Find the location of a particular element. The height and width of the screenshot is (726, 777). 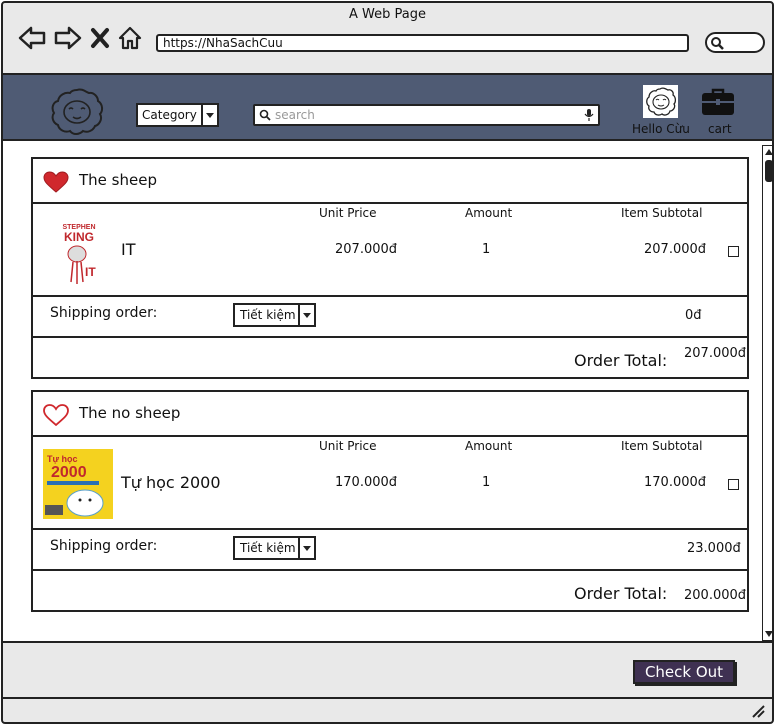

product-name: IT is located at coordinates (128, 249).